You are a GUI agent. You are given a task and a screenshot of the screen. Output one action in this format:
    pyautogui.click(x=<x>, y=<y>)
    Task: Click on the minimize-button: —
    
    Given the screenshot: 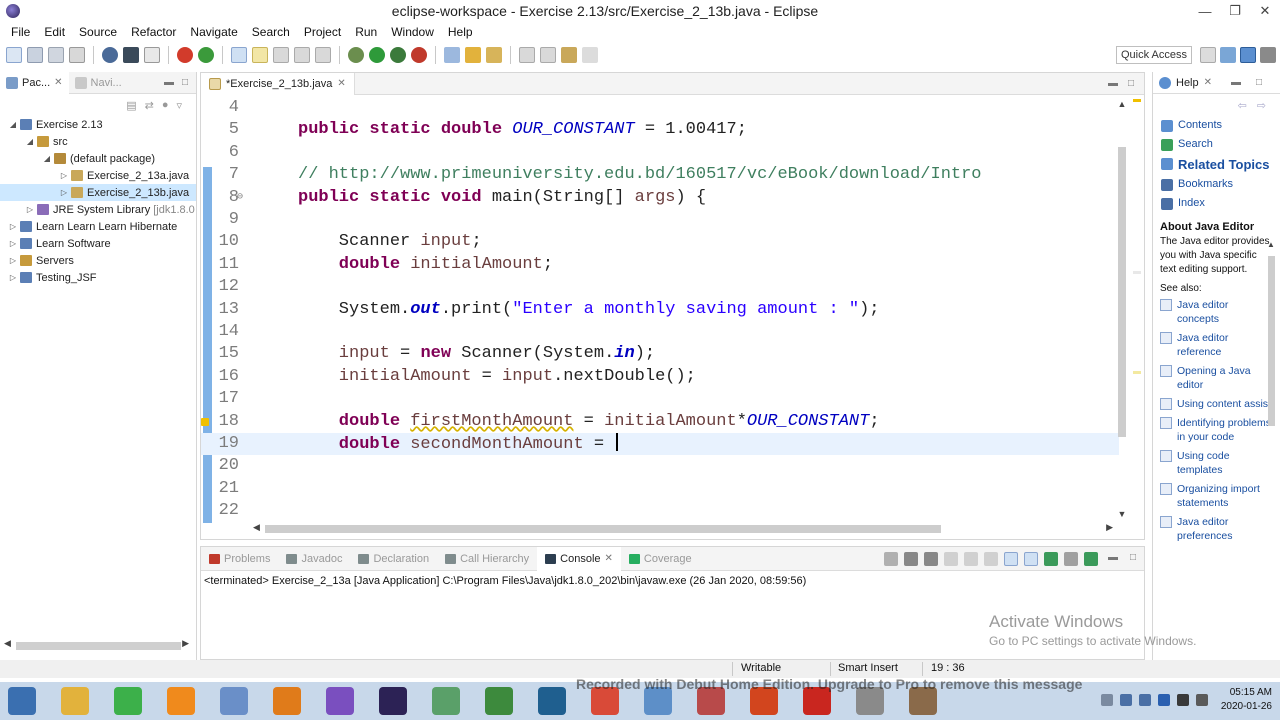 What is the action you would take?
    pyautogui.click(x=1205, y=11)
    